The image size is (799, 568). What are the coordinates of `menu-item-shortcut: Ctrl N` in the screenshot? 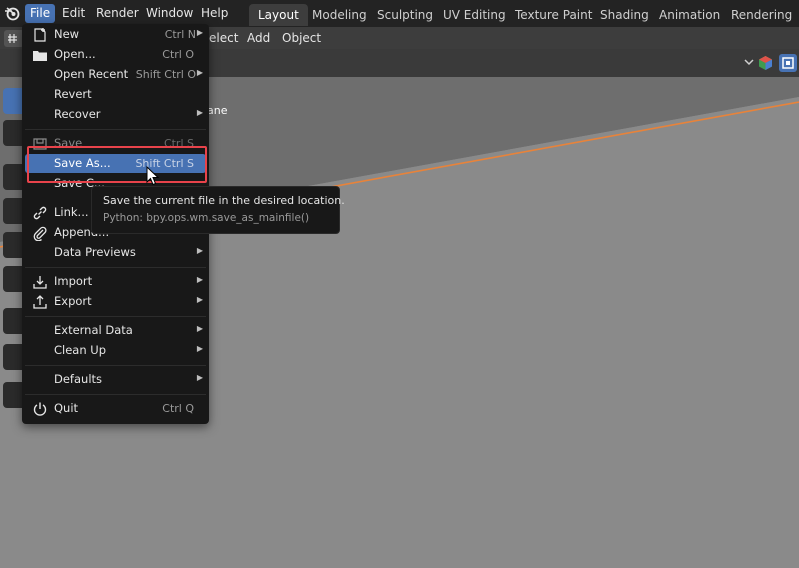 It's located at (180, 34).